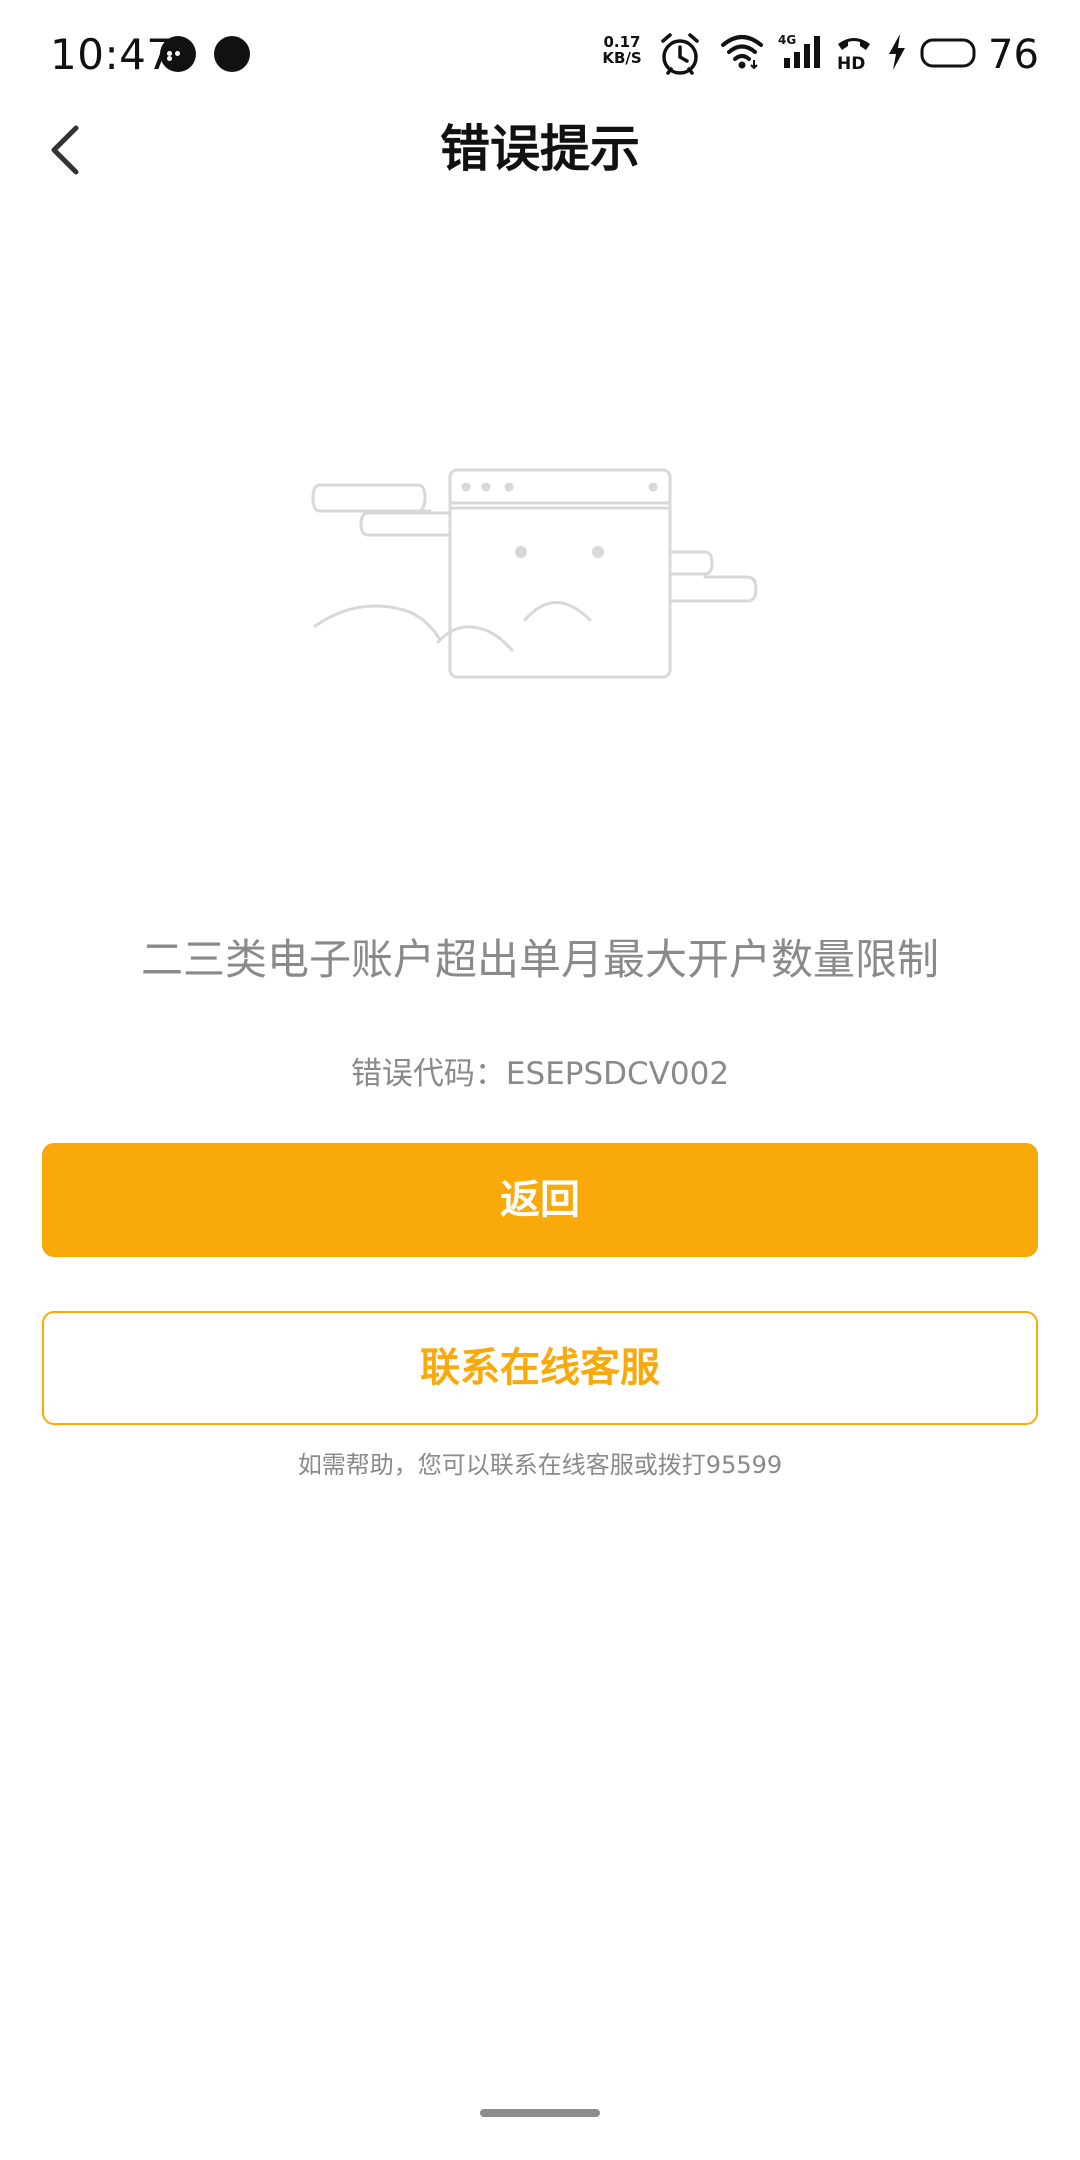 The image size is (1080, 2160). I want to click on battery-icon, so click(948, 53).